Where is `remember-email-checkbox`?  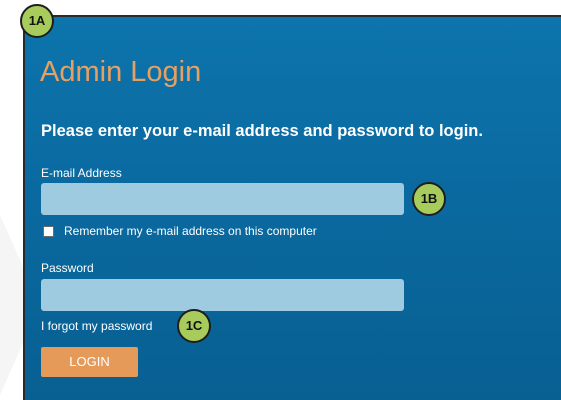 remember-email-checkbox is located at coordinates (48, 231).